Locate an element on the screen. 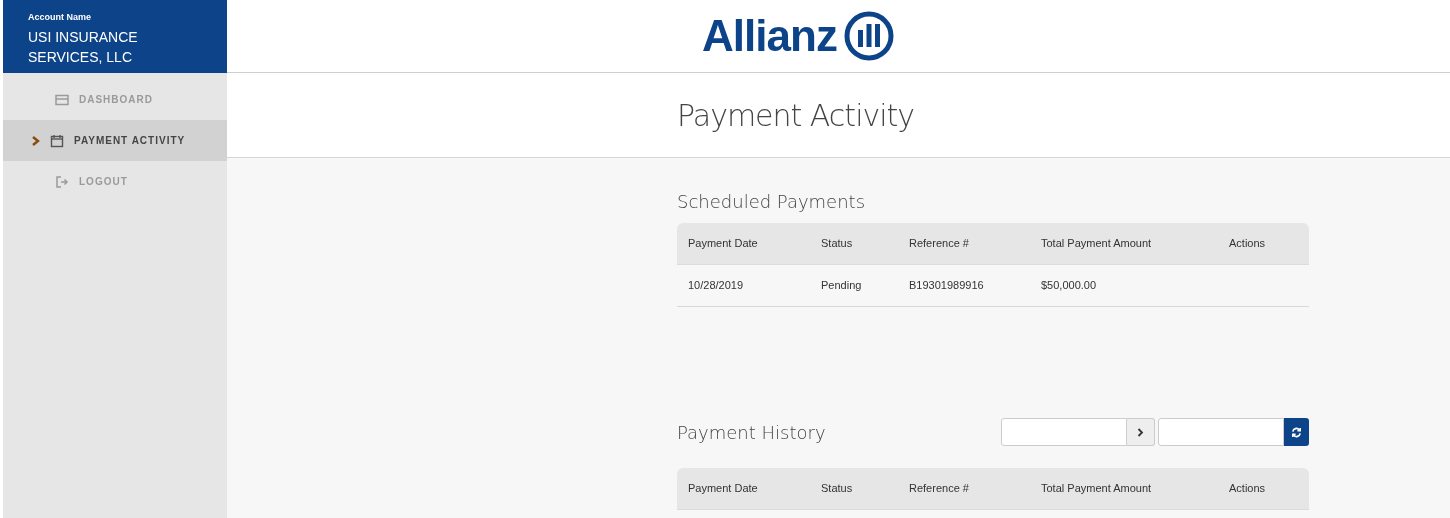 Image resolution: width=1450 pixels, height=518 pixels. sidebar-item: PAYMENT ACTIVITY is located at coordinates (115, 140).